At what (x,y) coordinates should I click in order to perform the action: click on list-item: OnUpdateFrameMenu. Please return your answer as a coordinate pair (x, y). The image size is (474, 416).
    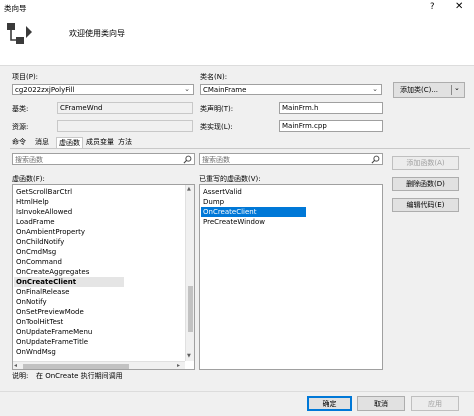
    Looking at the image, I should click on (54, 332).